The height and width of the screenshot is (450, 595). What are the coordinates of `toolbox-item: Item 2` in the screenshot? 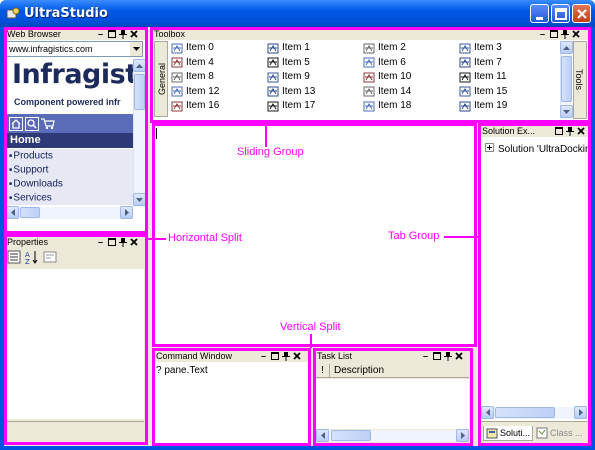 It's located at (384, 48).